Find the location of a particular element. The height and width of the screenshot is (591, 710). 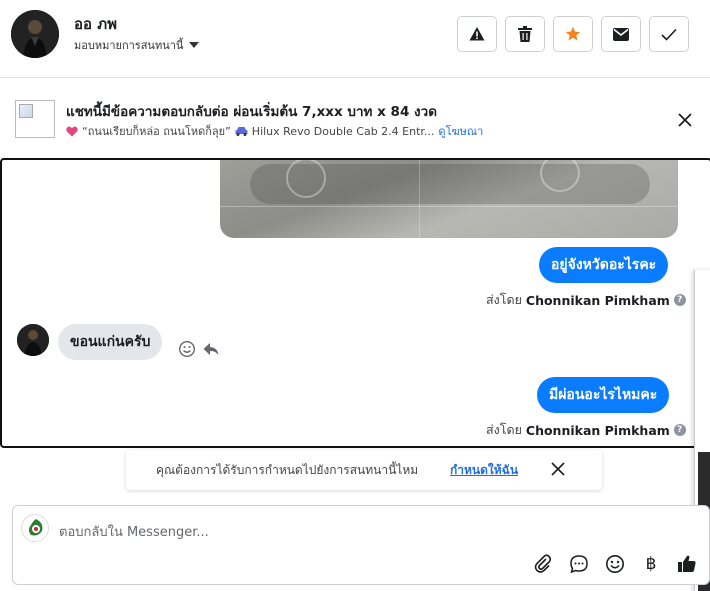

outgoing-message: มีผ่อนอะไรไหมคะ is located at coordinates (603, 395).